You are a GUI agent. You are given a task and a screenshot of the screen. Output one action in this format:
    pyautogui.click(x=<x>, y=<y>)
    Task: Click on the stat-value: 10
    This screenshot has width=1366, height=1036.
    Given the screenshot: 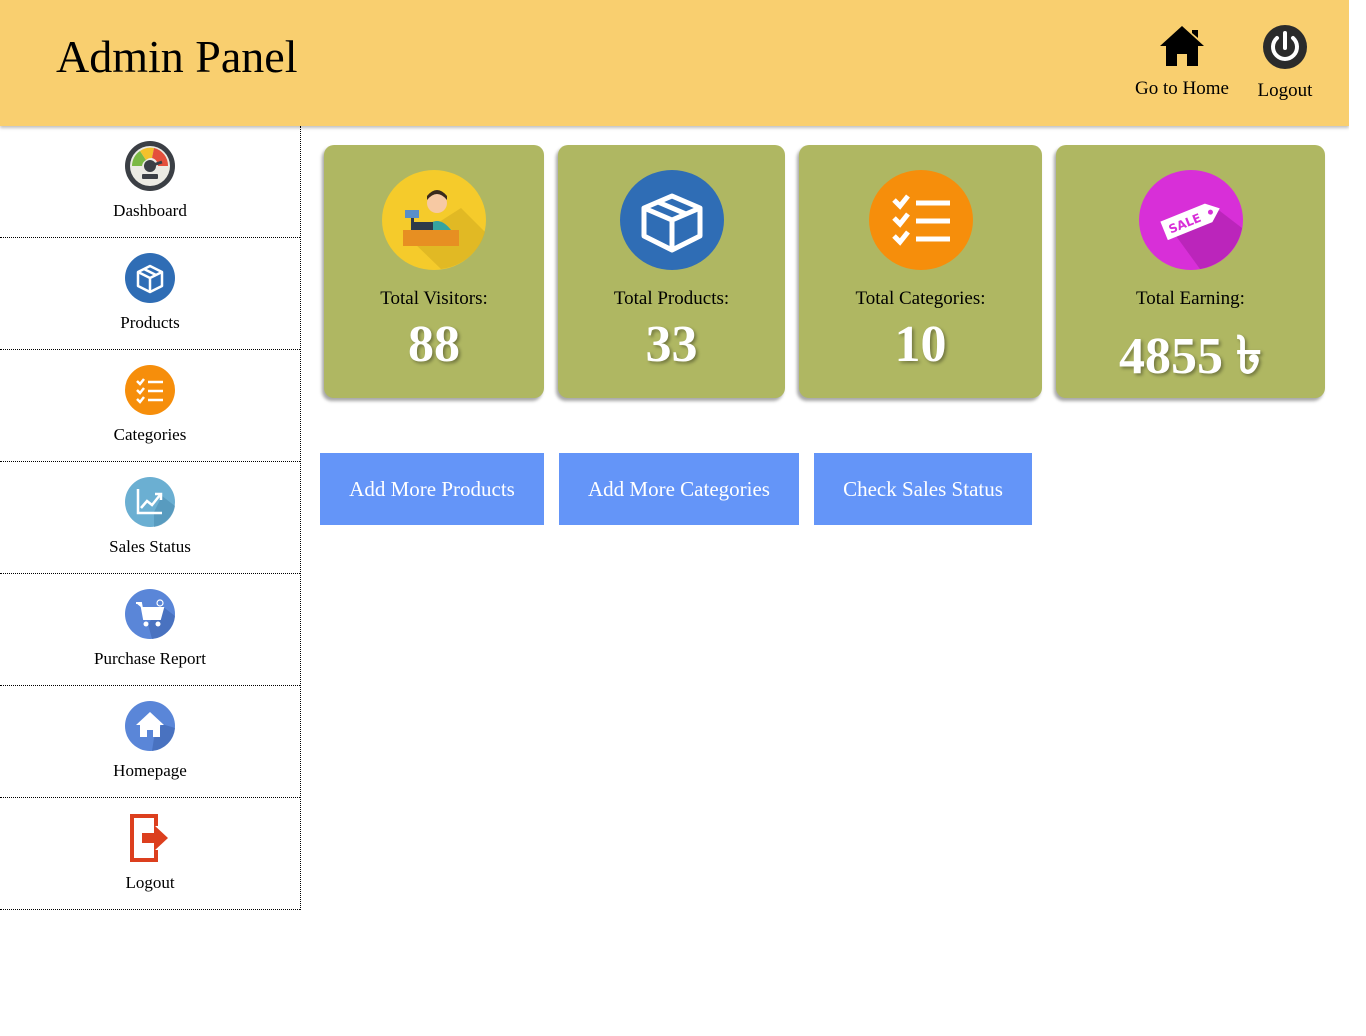 What is the action you would take?
    pyautogui.click(x=920, y=344)
    